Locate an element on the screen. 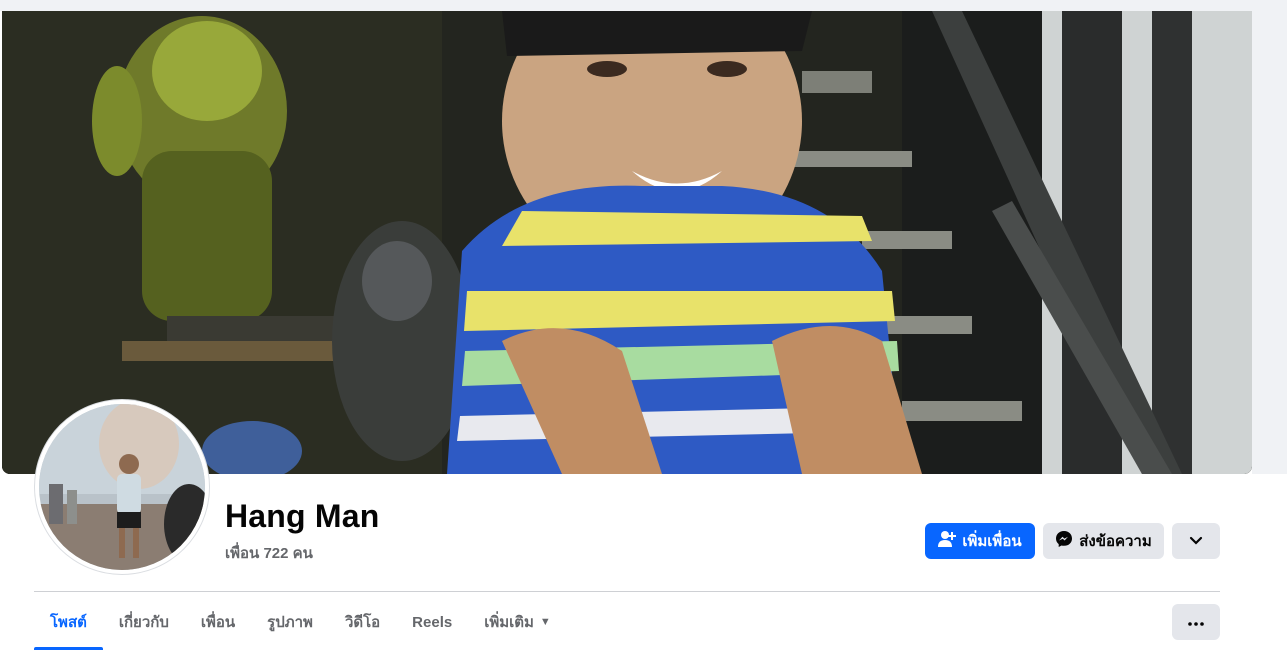  chevron-down-icon is located at coordinates (1196, 541).